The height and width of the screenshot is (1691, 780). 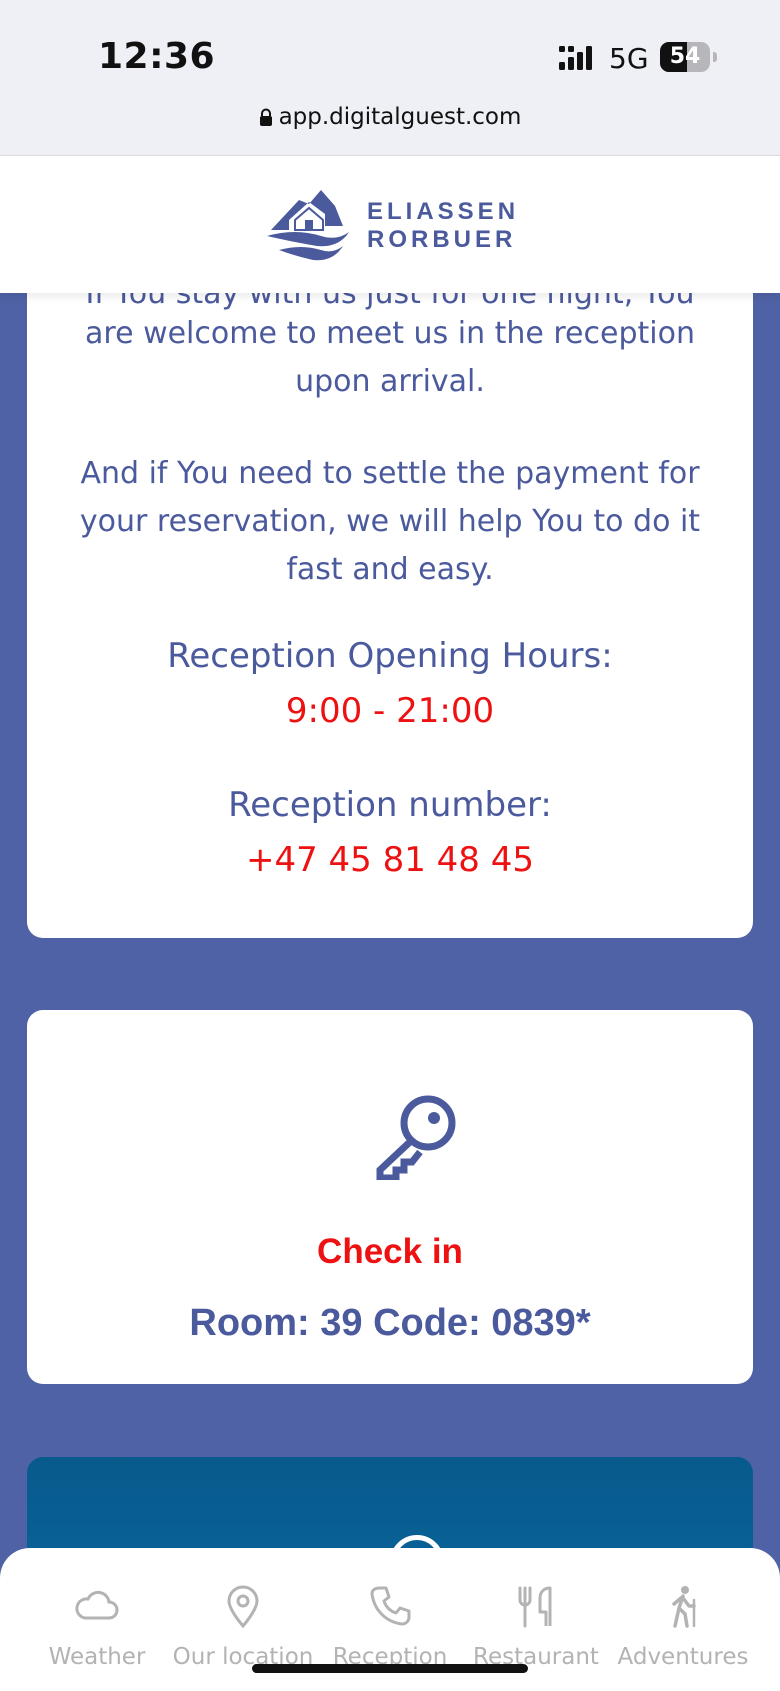 What do you see at coordinates (683, 1657) in the screenshot?
I see `tab-adventures-label: Adventures` at bounding box center [683, 1657].